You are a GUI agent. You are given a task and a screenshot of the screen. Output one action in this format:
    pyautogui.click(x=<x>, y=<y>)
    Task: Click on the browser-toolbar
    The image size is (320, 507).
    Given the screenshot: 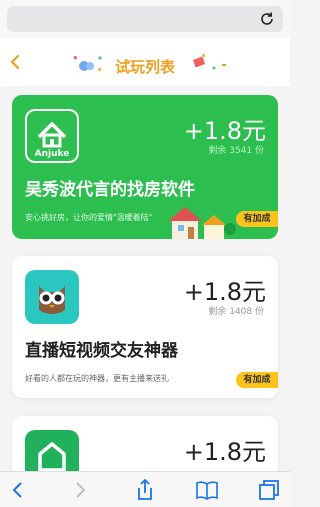 What is the action you would take?
    pyautogui.click(x=145, y=489)
    